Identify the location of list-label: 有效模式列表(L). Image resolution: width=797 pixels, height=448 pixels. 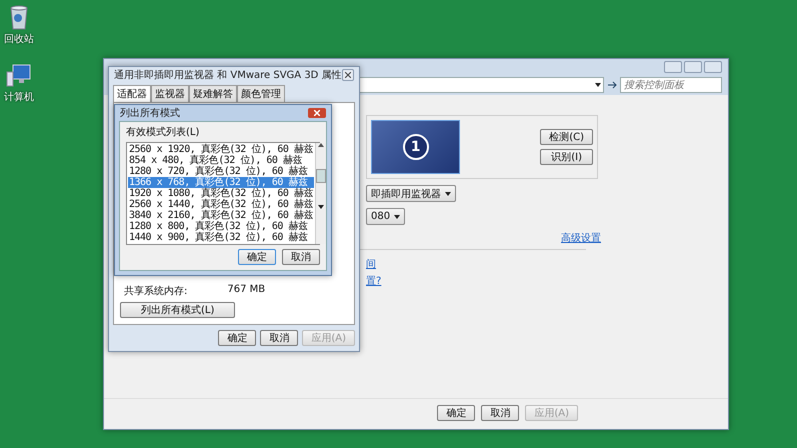
(163, 132).